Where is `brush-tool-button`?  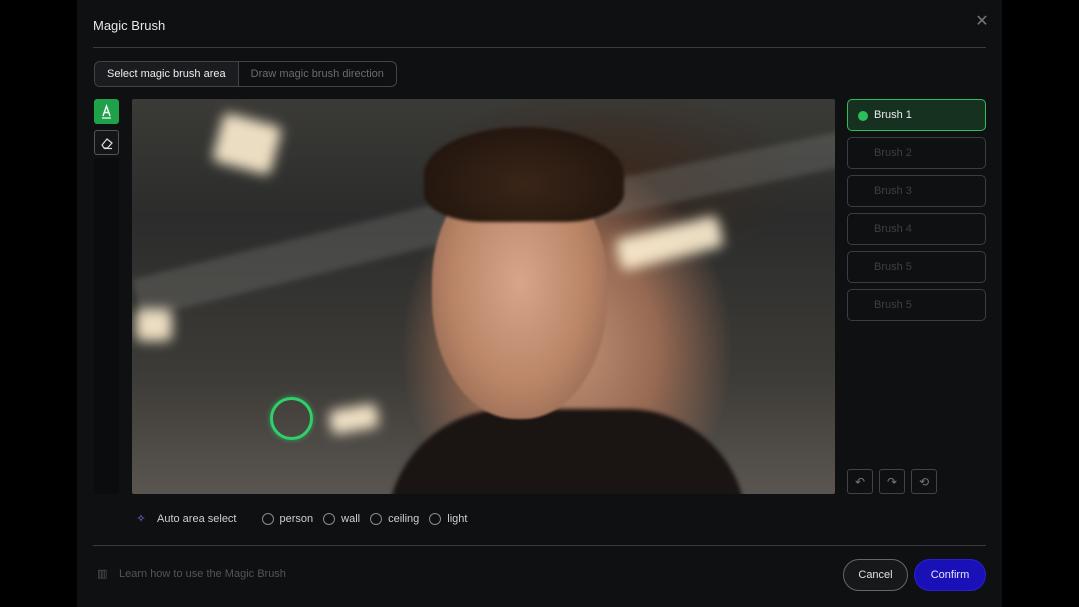 brush-tool-button is located at coordinates (106, 111).